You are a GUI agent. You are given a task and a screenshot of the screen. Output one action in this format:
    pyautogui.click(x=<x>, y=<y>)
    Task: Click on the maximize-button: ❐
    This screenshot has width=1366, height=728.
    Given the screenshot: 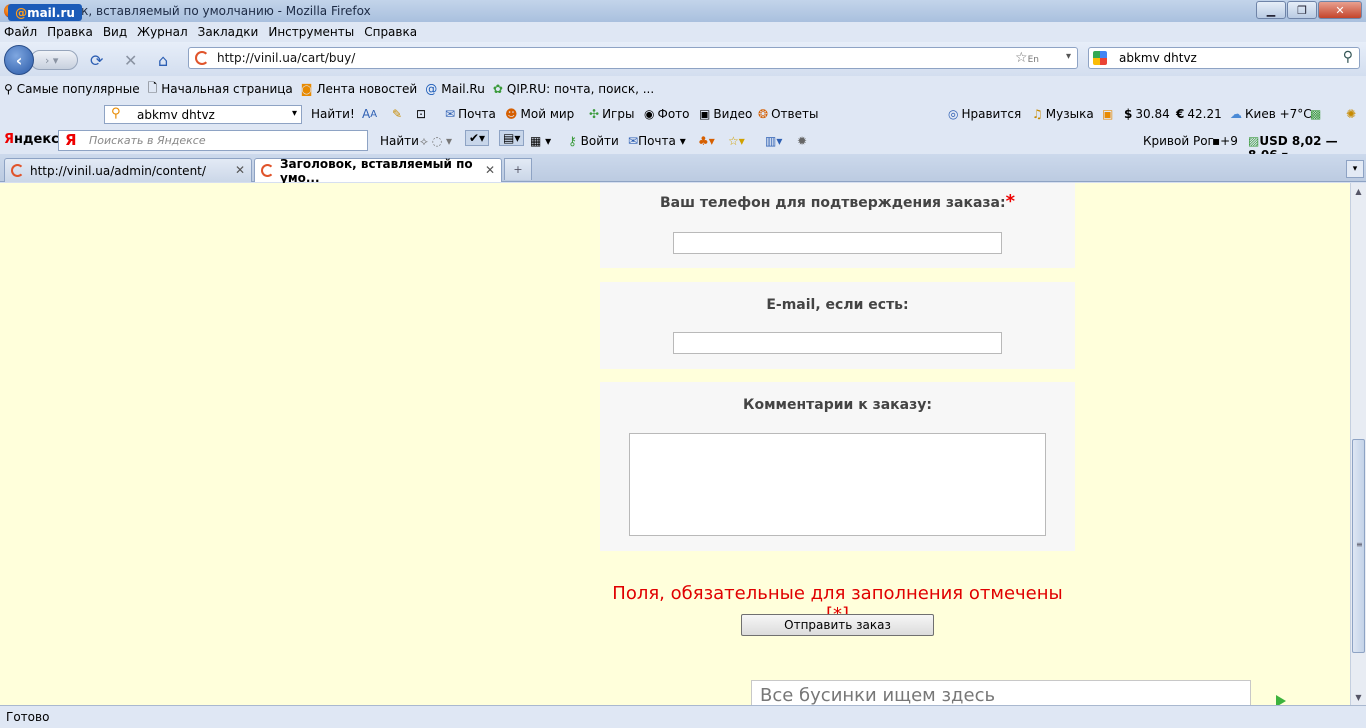 What is the action you would take?
    pyautogui.click(x=1302, y=10)
    